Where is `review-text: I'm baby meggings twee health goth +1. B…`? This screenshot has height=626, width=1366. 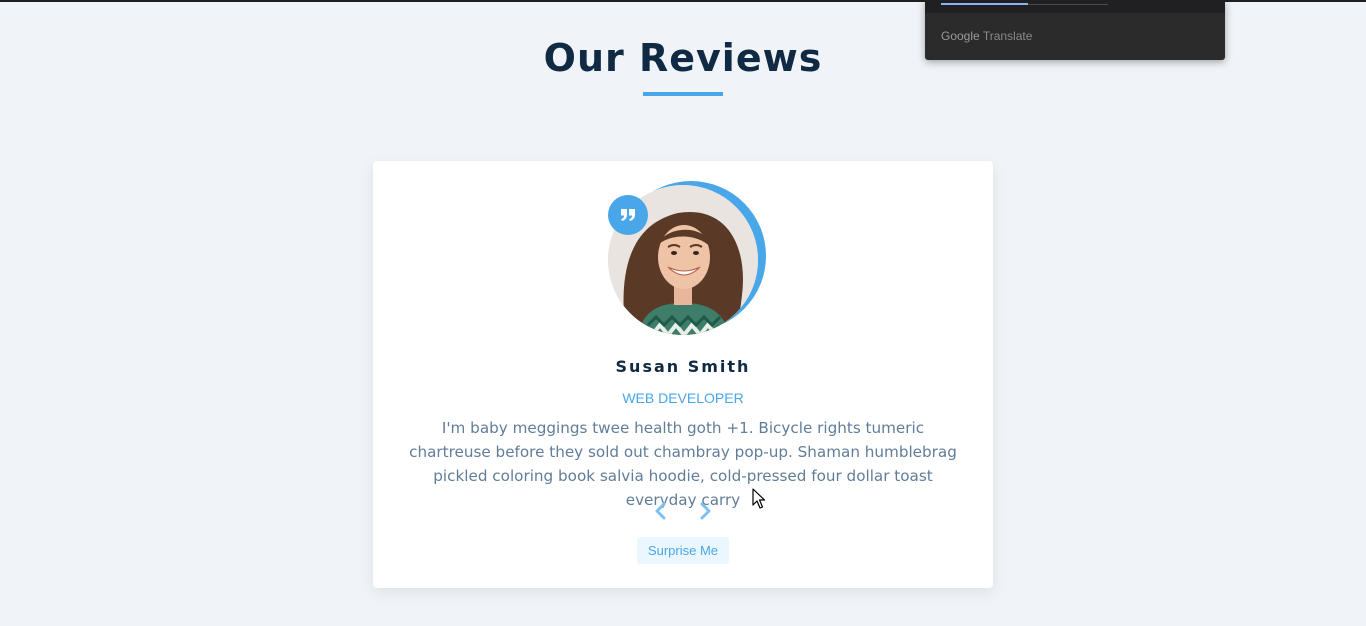 review-text: I'm baby meggings twee health goth +1. B… is located at coordinates (683, 464).